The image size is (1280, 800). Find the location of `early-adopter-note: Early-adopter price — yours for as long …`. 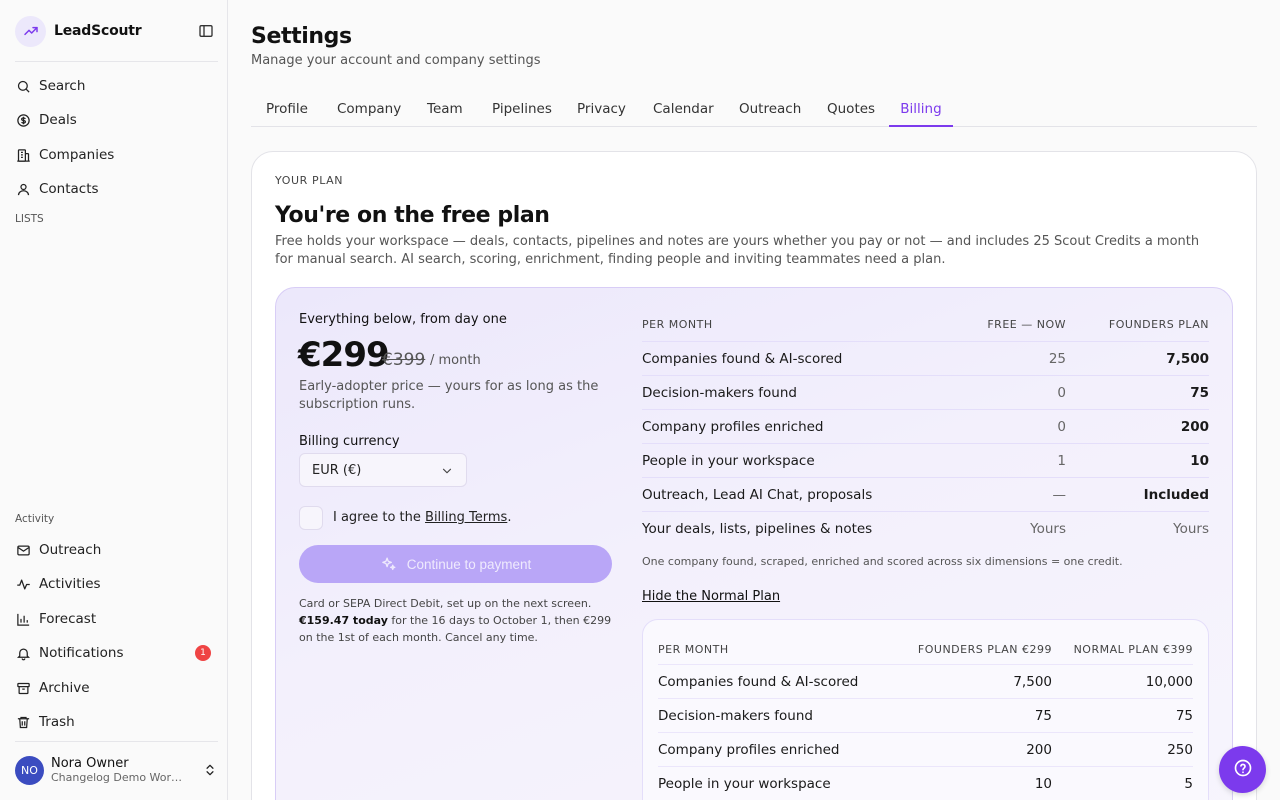

early-adopter-note: Early-adopter price — yours for as long … is located at coordinates (449, 395).